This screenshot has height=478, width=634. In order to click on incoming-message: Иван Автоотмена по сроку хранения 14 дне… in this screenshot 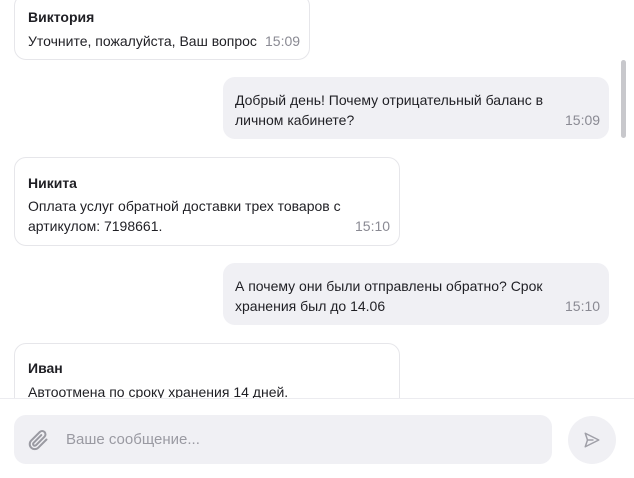, I will do `click(207, 370)`.